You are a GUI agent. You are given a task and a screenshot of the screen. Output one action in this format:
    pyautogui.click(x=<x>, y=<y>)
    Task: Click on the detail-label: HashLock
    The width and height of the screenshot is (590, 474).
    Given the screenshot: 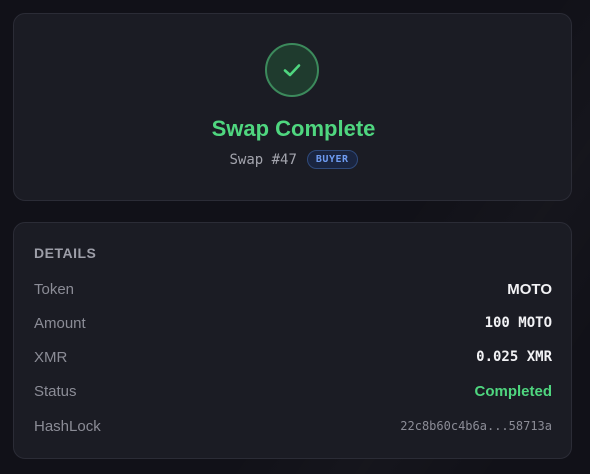 What is the action you would take?
    pyautogui.click(x=67, y=426)
    